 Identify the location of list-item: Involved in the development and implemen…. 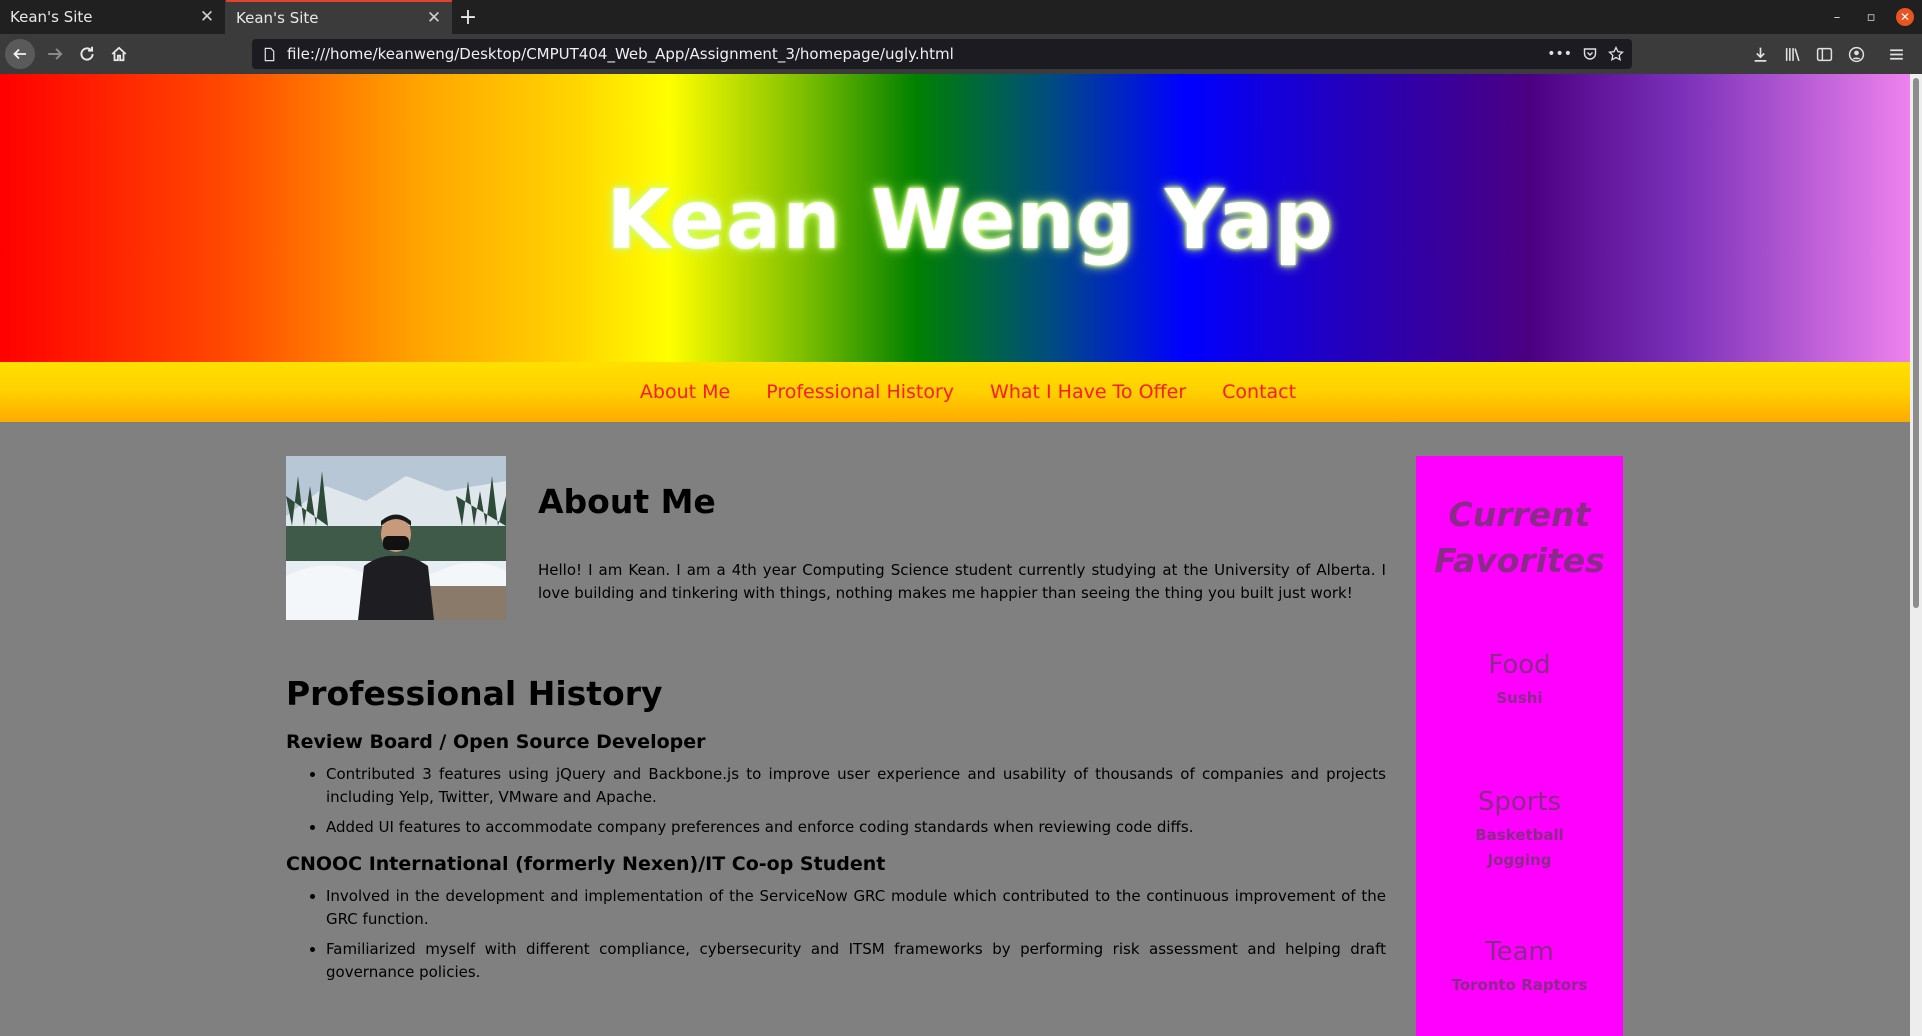
(856, 908).